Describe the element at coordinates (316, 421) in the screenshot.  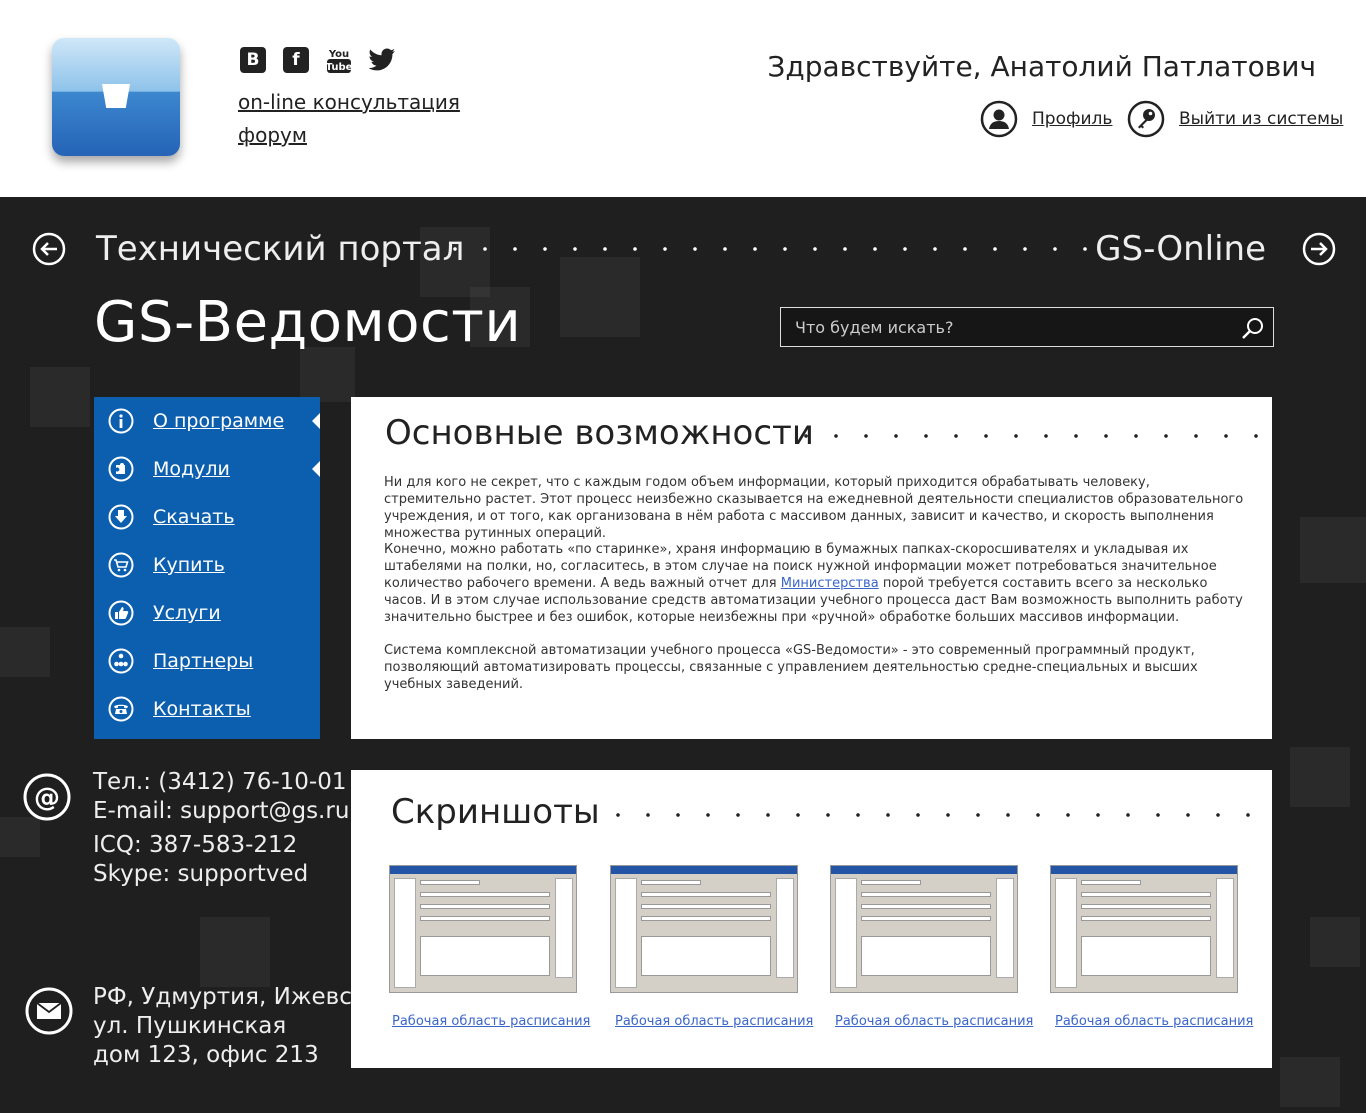
I see `active-indicator` at that location.